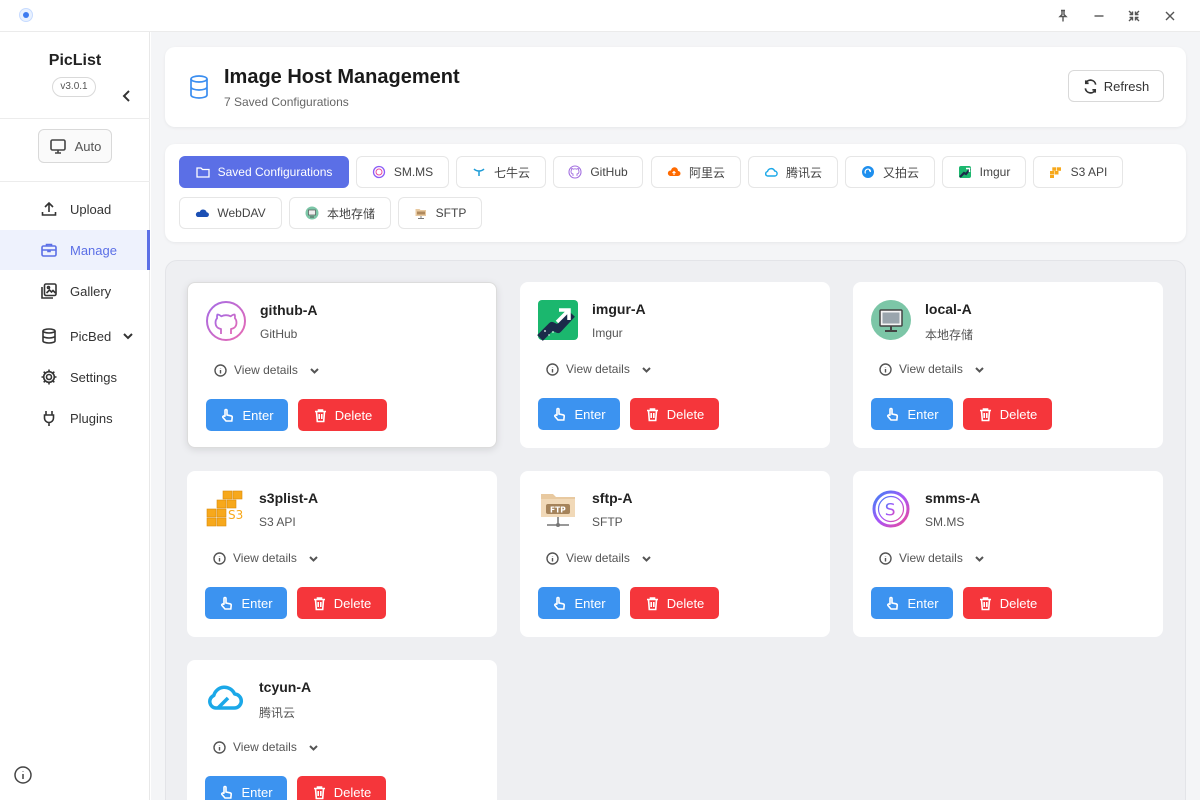  I want to click on config-type: SFTP, so click(607, 522).